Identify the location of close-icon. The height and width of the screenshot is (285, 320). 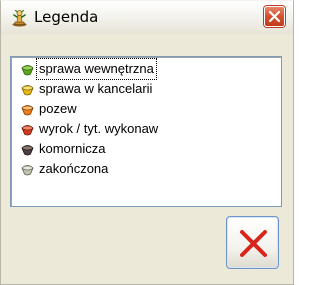
(274, 16).